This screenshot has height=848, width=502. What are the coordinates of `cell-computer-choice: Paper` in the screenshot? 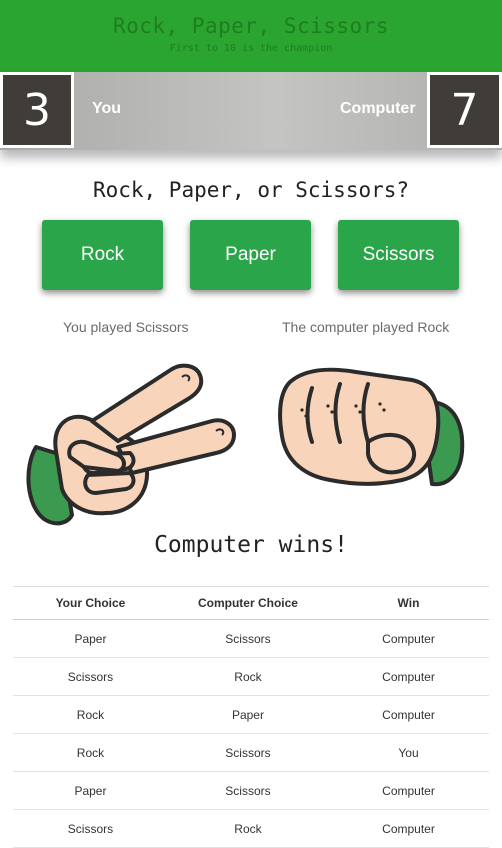 It's located at (247, 714).